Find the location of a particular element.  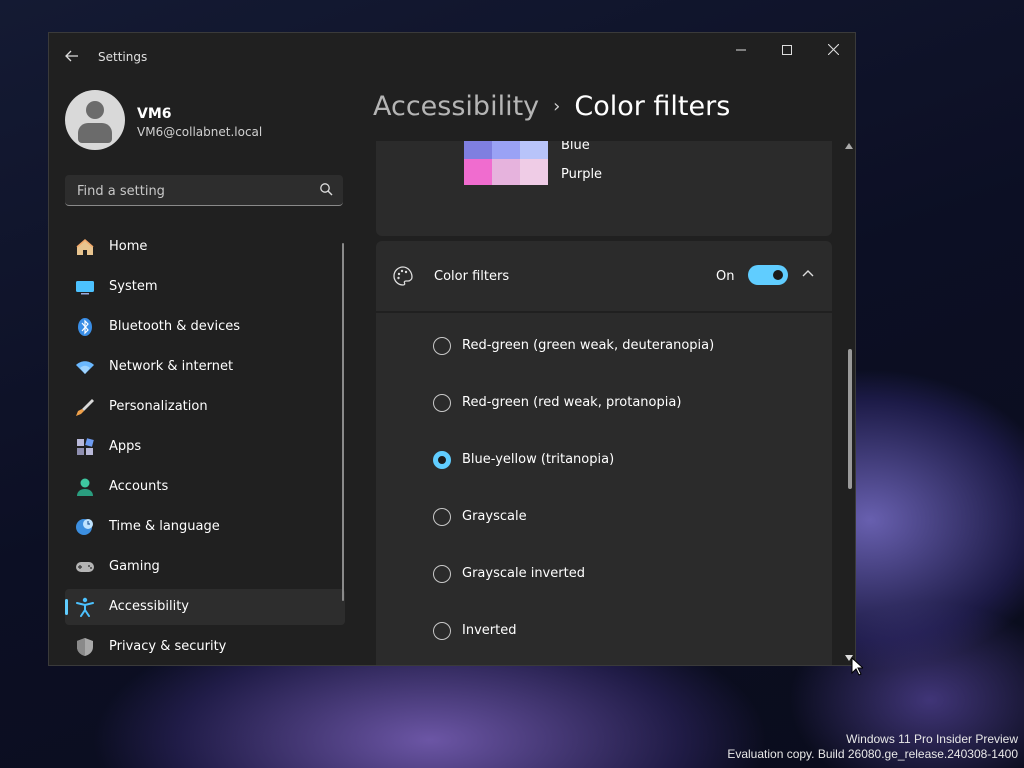

sidebar-item-label: Apps is located at coordinates (125, 446).